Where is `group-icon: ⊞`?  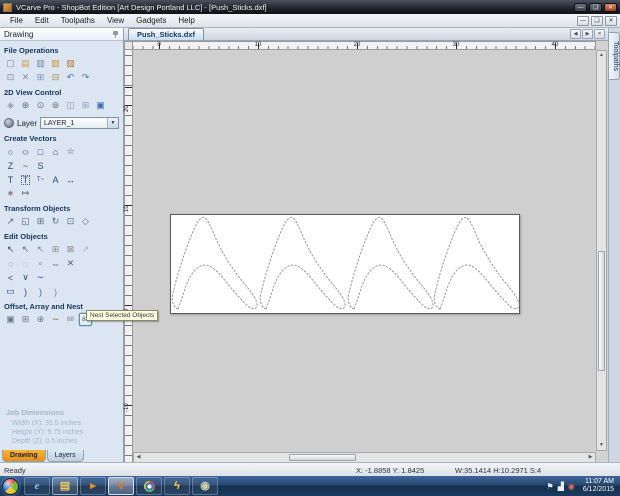
group-icon: ⊞ is located at coordinates (55, 249).